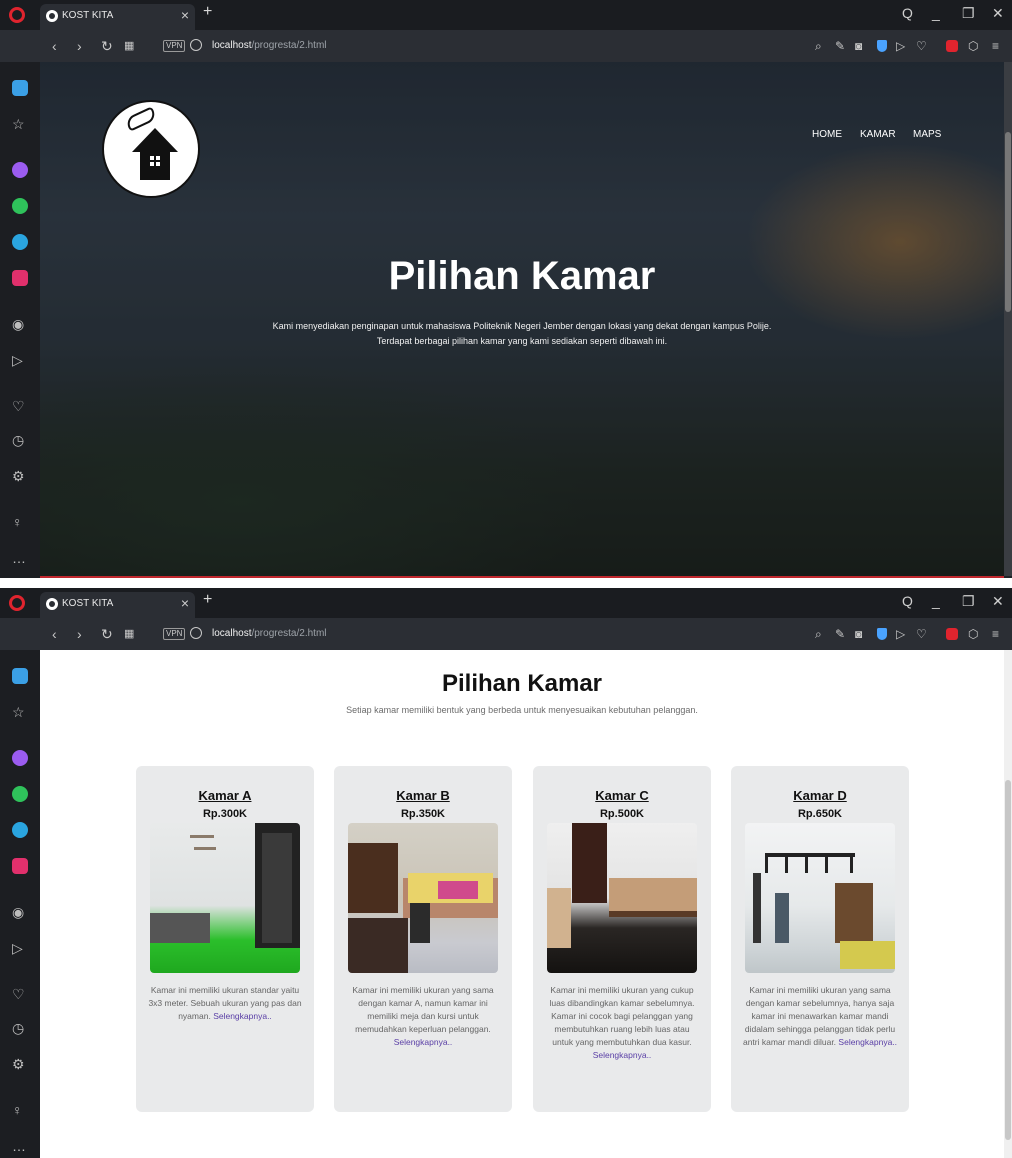  I want to click on nav-kamar: KAMAR, so click(878, 134).